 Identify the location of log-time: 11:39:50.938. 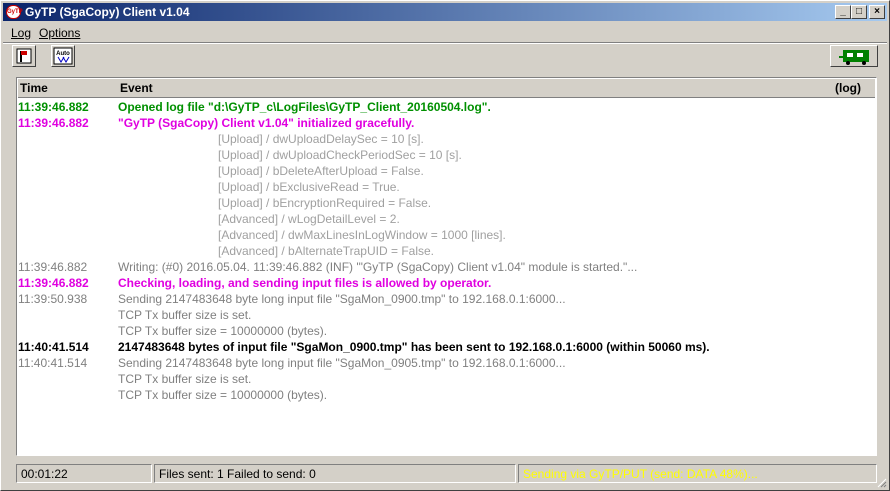
(53, 299).